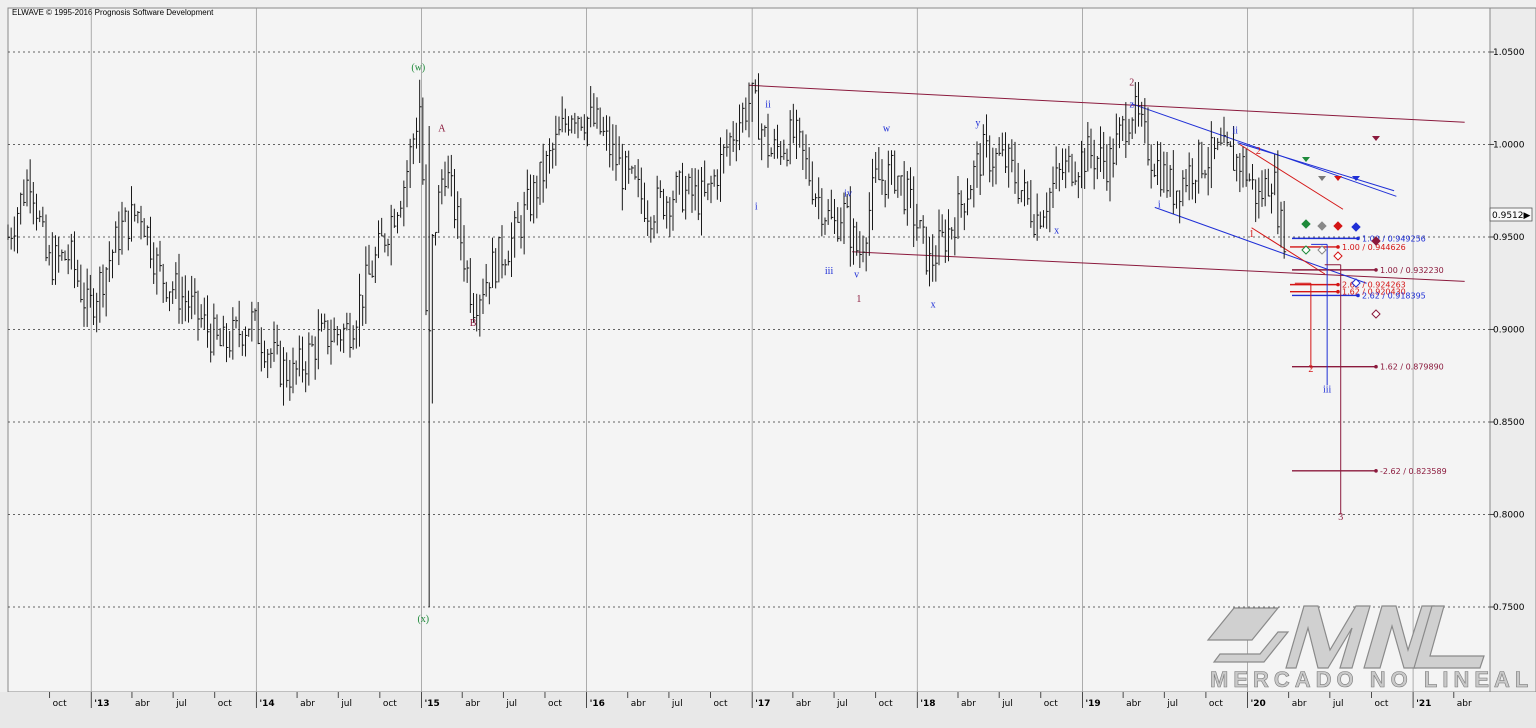 Image resolution: width=1536 pixels, height=728 pixels. Describe the element at coordinates (1374, 247) in the screenshot. I see `level-label: 1.00 / 0.944626` at that location.